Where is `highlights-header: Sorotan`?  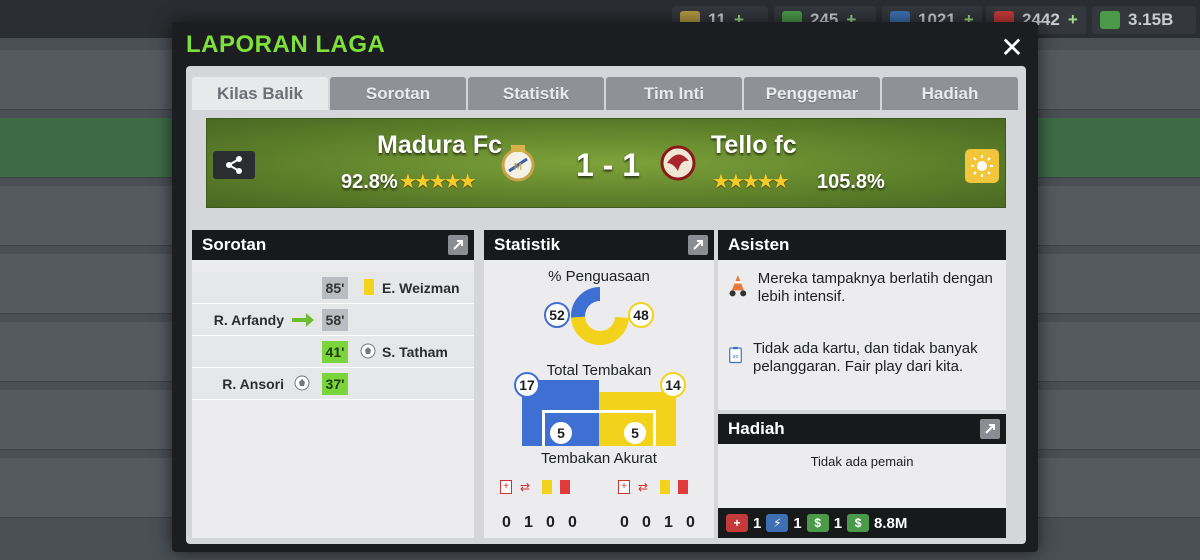
highlights-header: Sorotan is located at coordinates (333, 245).